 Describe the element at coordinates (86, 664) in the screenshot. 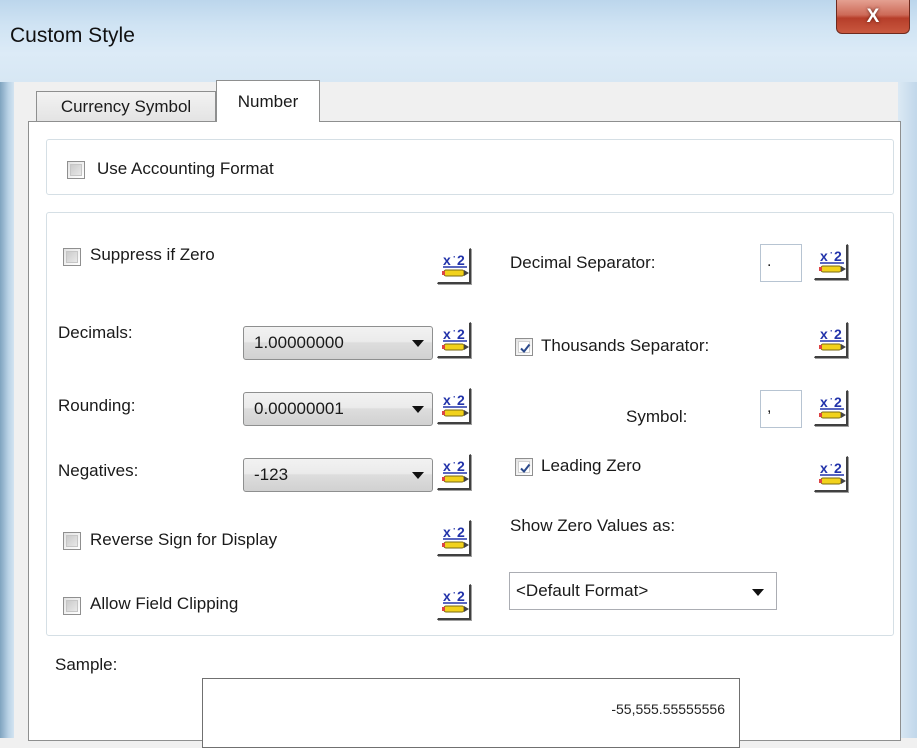

I see `sample-label: Sample:` at that location.